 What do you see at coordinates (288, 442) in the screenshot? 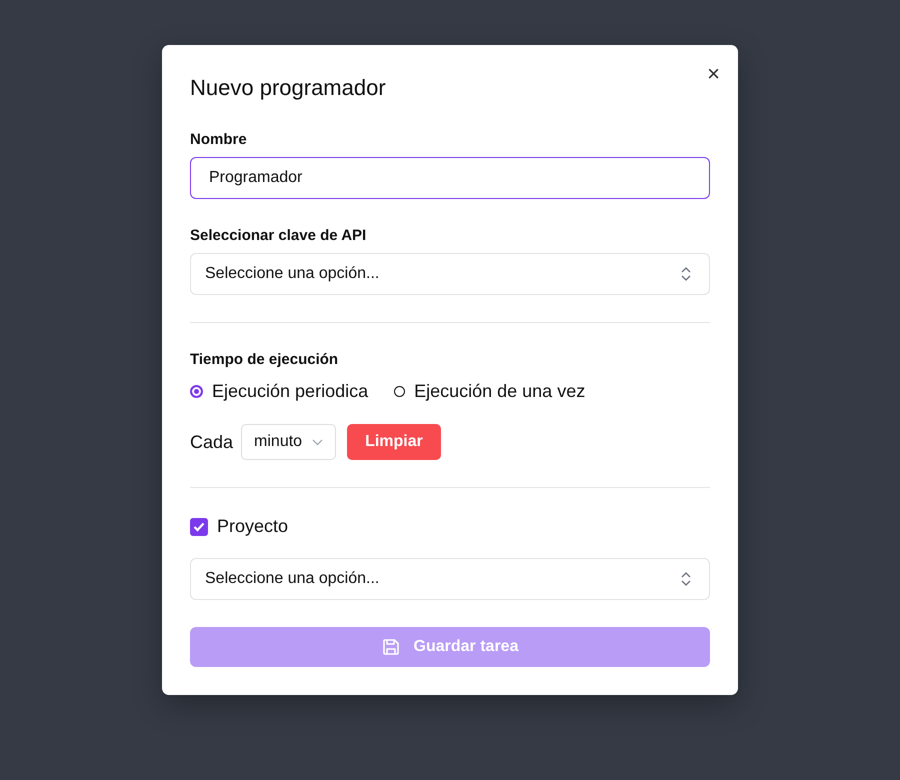
I see `unit-select: minuto` at bounding box center [288, 442].